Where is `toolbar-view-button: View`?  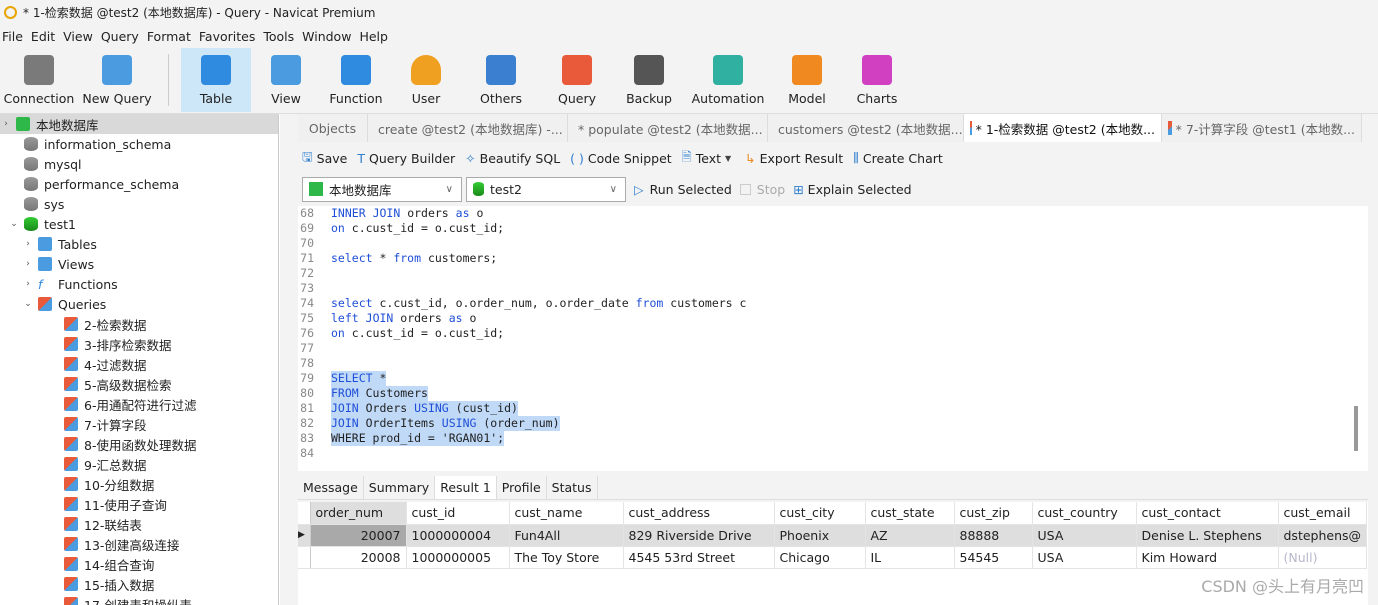 toolbar-view-button: View is located at coordinates (286, 80).